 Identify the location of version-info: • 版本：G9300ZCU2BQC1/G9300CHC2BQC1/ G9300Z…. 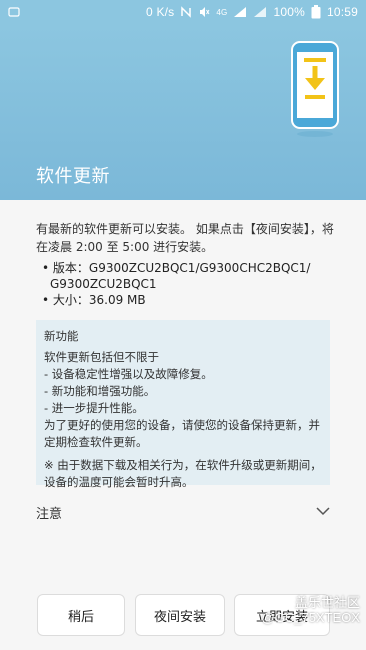
(187, 284).